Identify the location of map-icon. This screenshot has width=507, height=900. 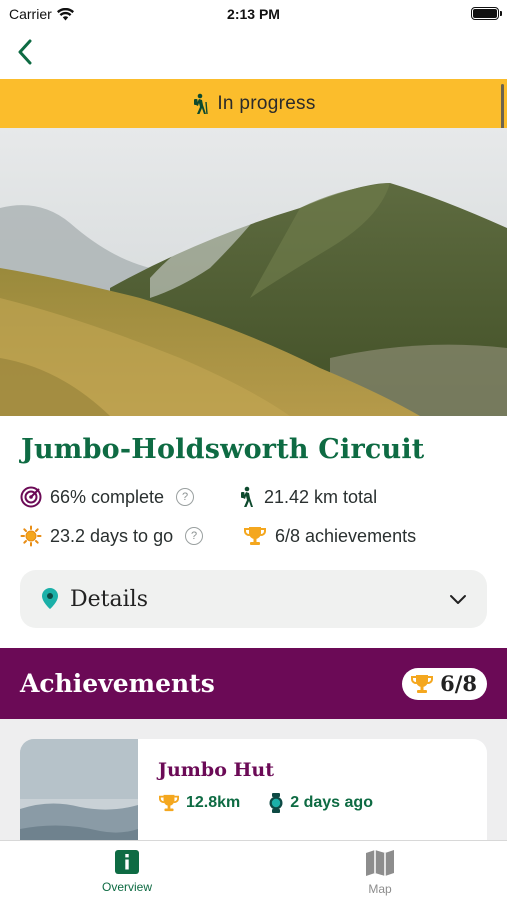
(380, 863).